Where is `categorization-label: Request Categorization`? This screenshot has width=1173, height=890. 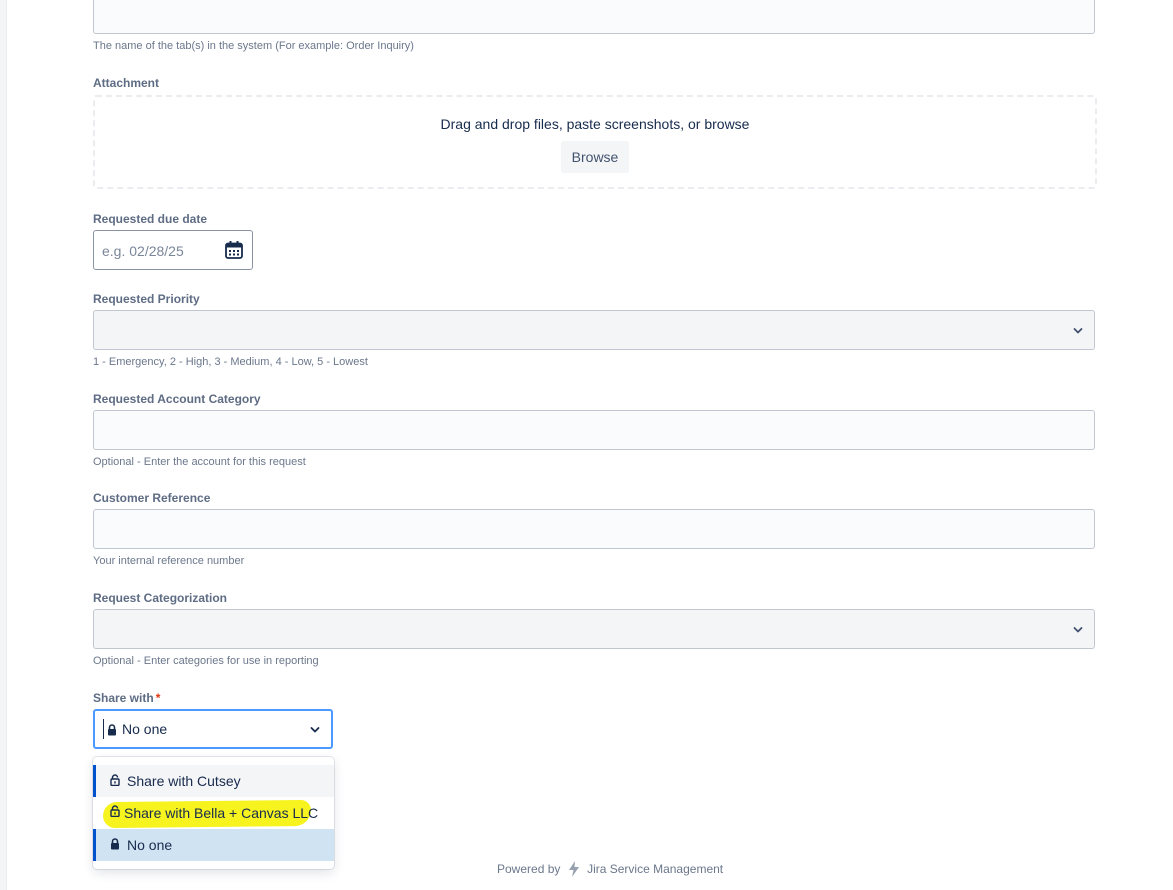
categorization-label: Request Categorization is located at coordinates (160, 598).